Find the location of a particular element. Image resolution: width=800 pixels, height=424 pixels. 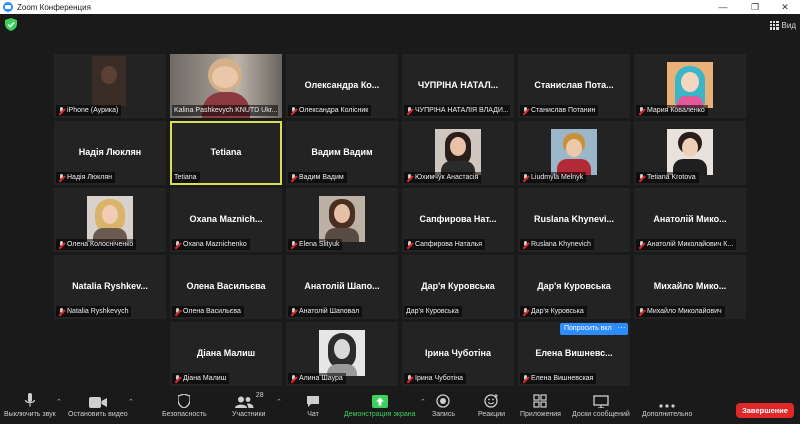

participant-name: Natalia Ryshkevych is located at coordinates (98, 311).